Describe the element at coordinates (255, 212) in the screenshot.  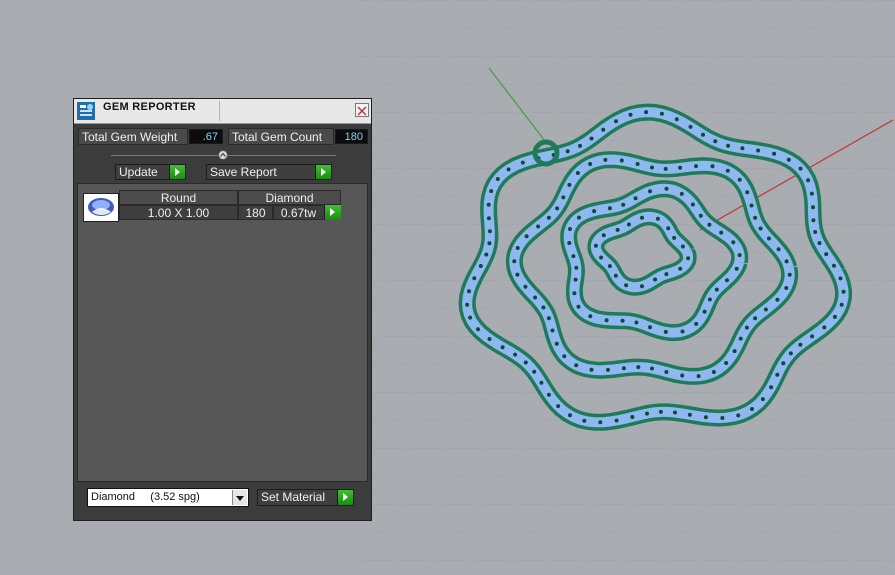
I see `gem-count-cell: 180` at that location.